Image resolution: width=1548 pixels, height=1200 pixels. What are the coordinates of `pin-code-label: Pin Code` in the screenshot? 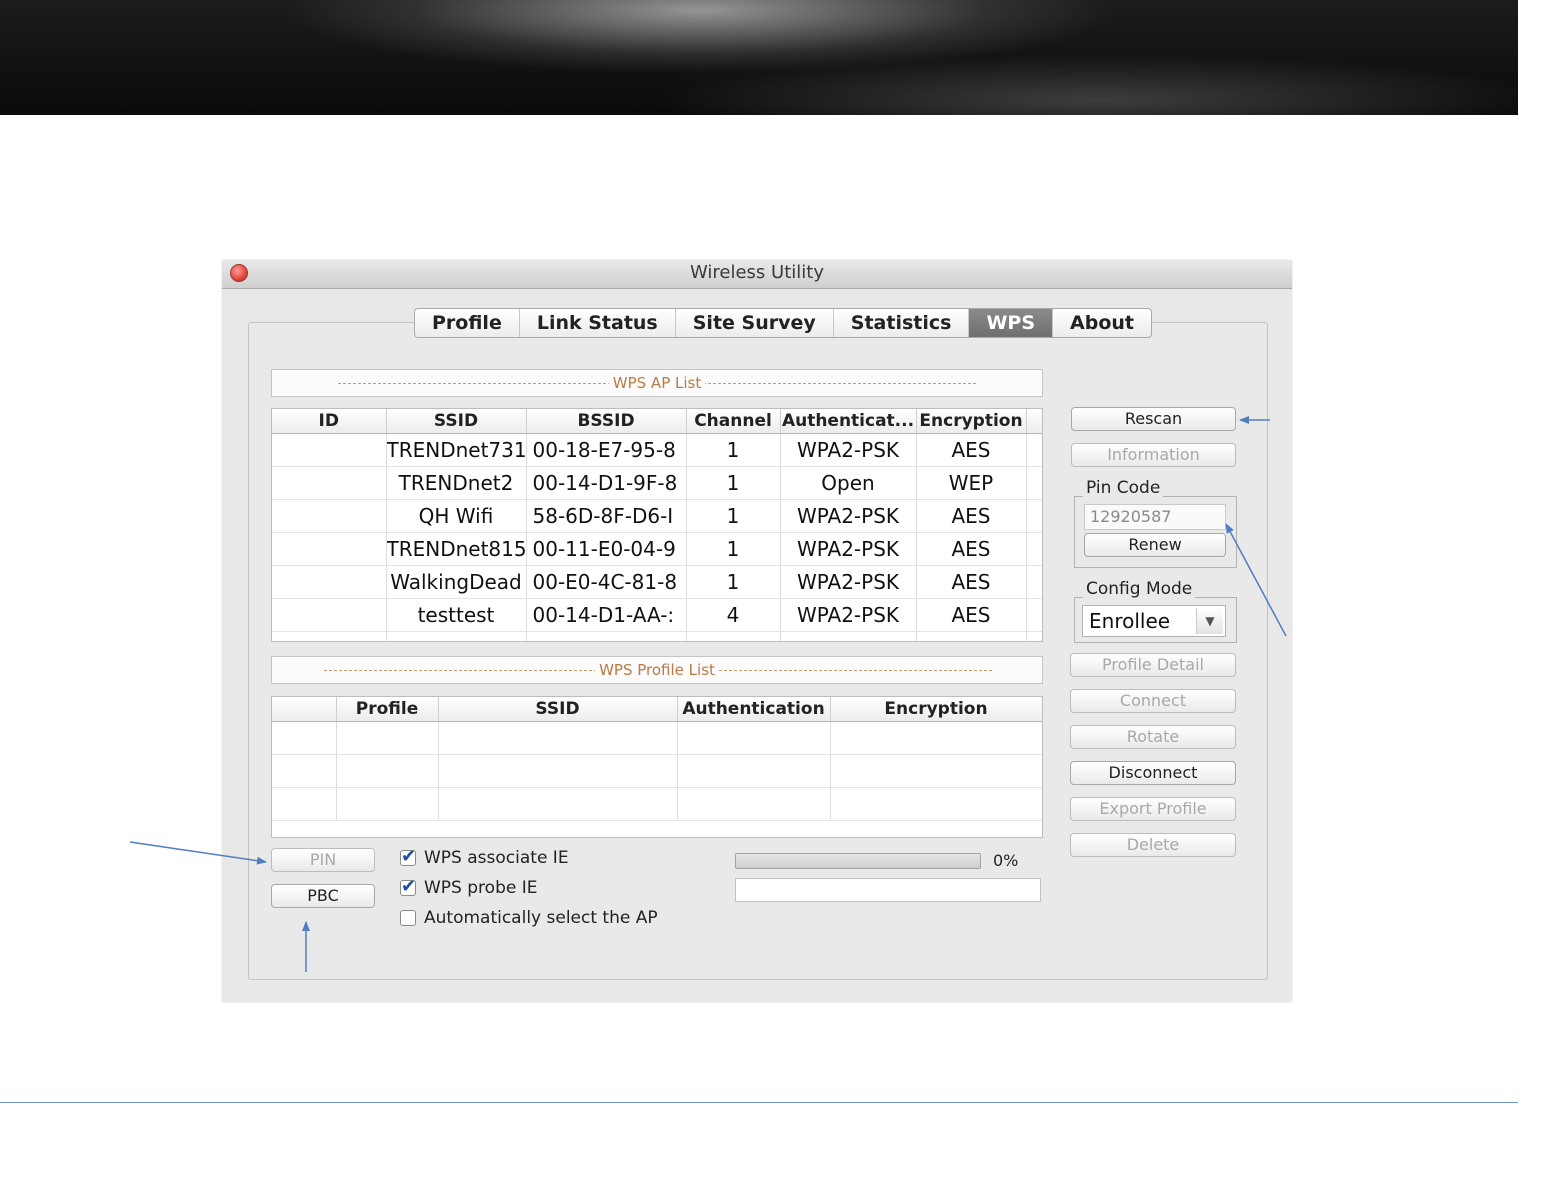 It's located at (1123, 488).